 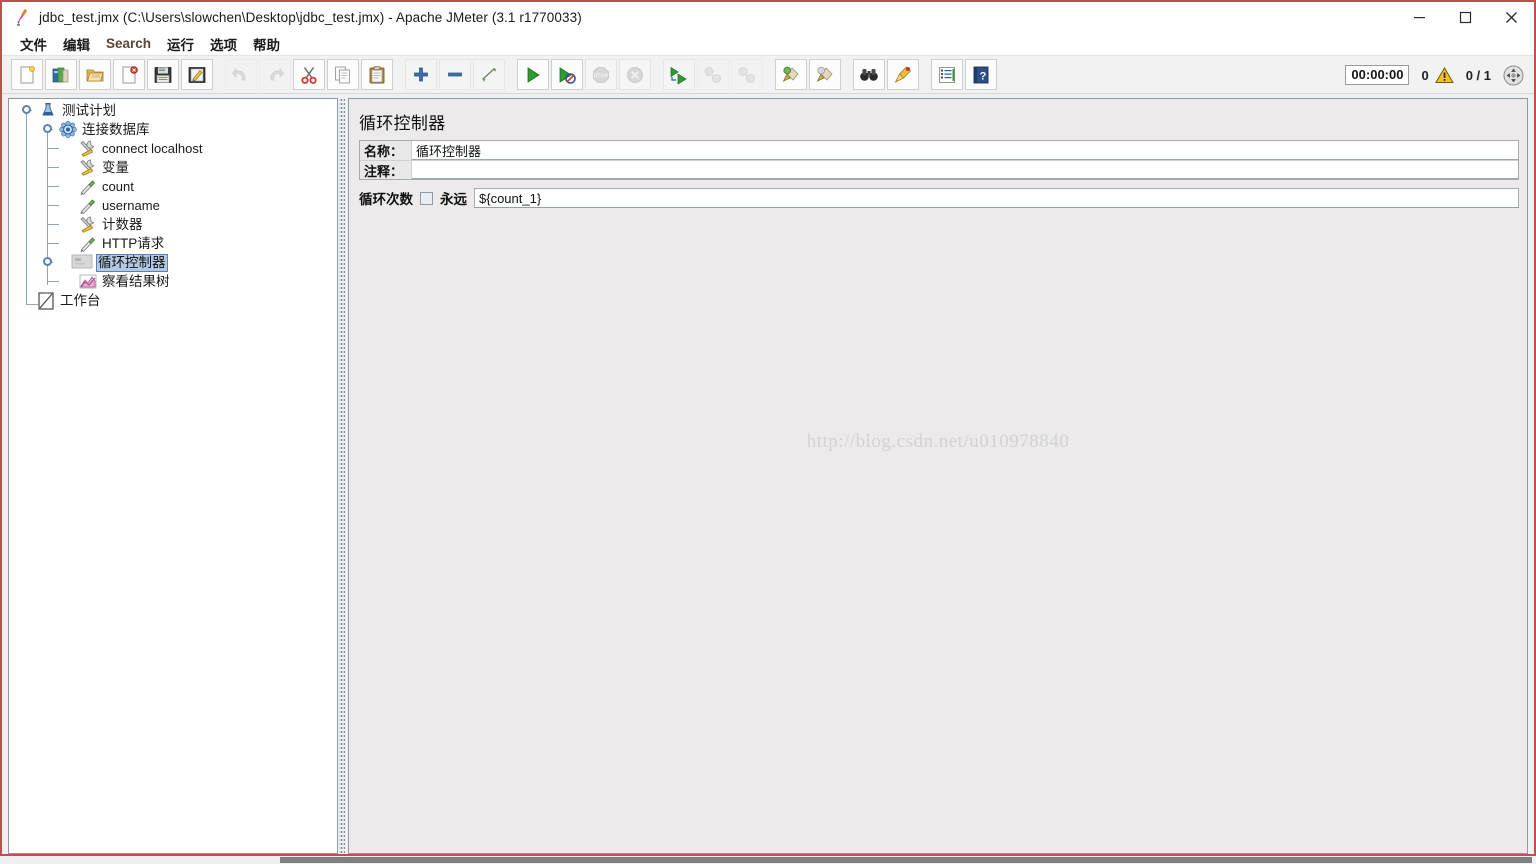 What do you see at coordinates (825, 74) in the screenshot?
I see `clear-all-button` at bounding box center [825, 74].